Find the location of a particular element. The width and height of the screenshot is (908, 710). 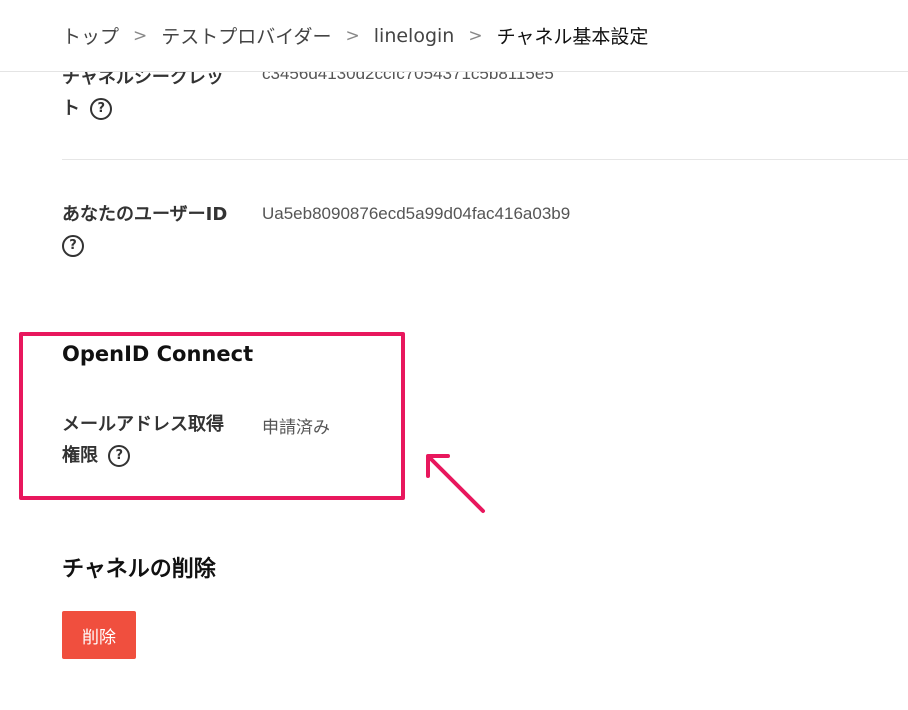

user-id-label-text: あなたのユーザーID is located at coordinates (145, 214).